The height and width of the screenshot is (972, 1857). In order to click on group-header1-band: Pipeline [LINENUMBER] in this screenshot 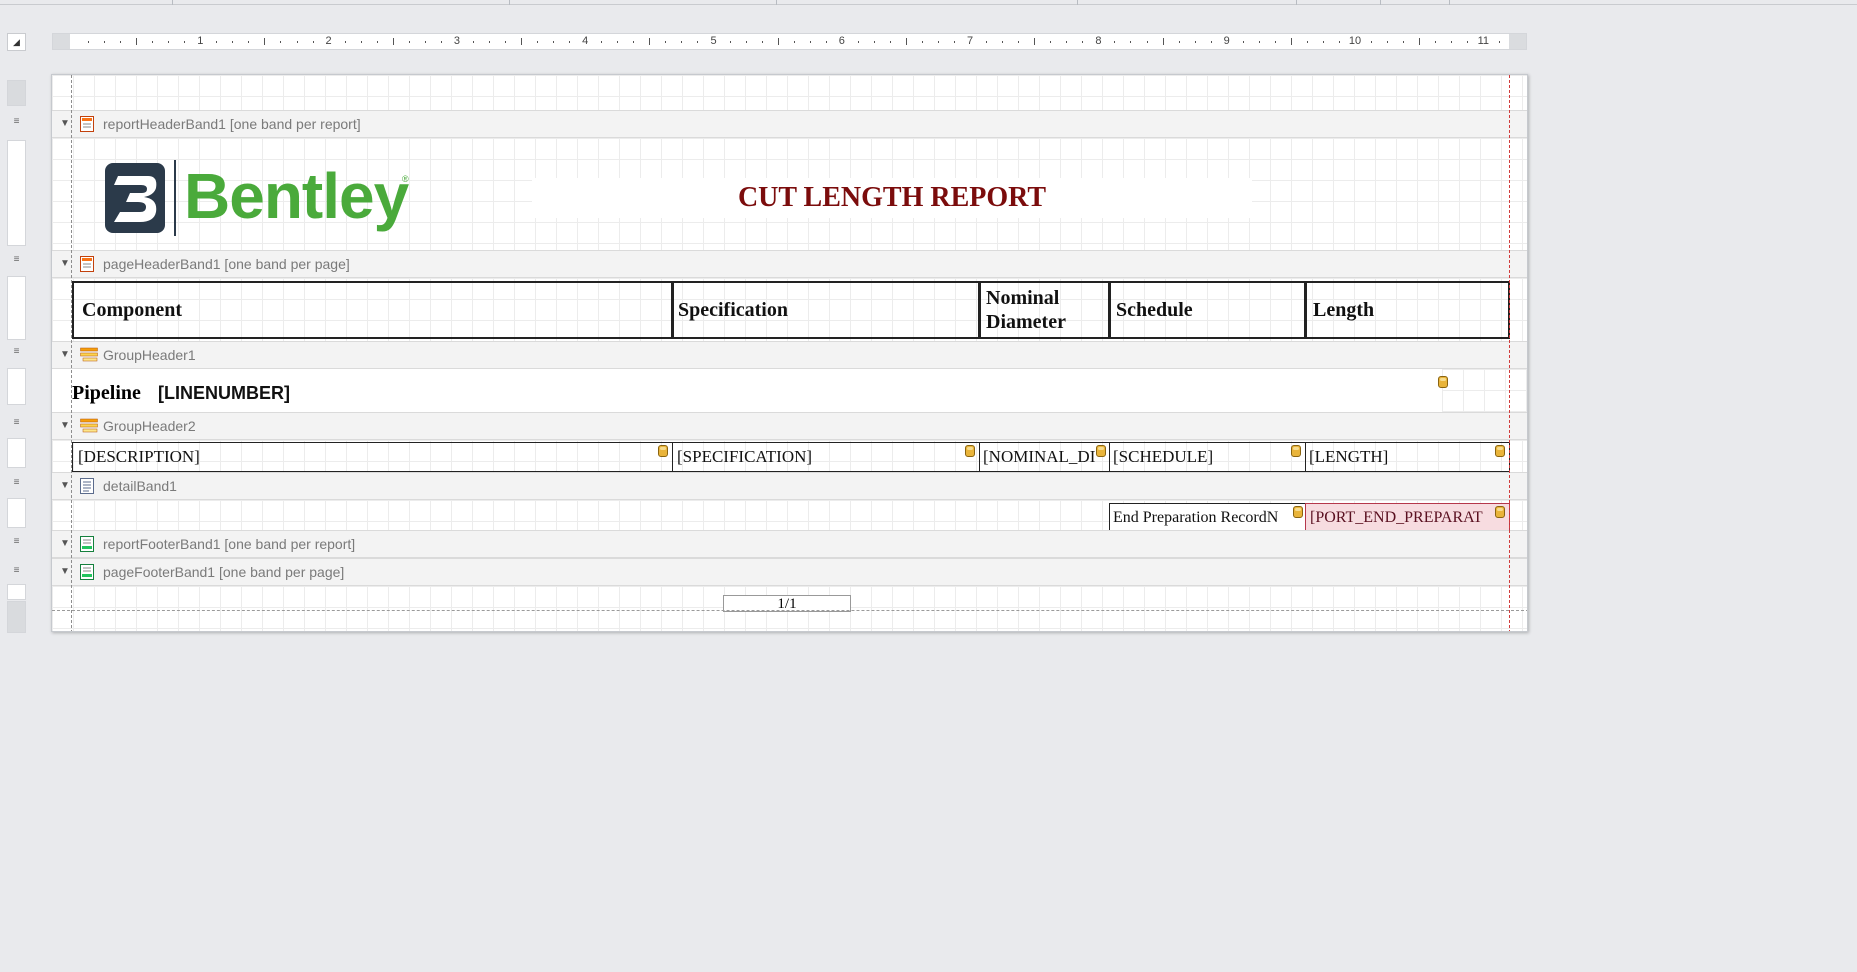, I will do `click(789, 391)`.